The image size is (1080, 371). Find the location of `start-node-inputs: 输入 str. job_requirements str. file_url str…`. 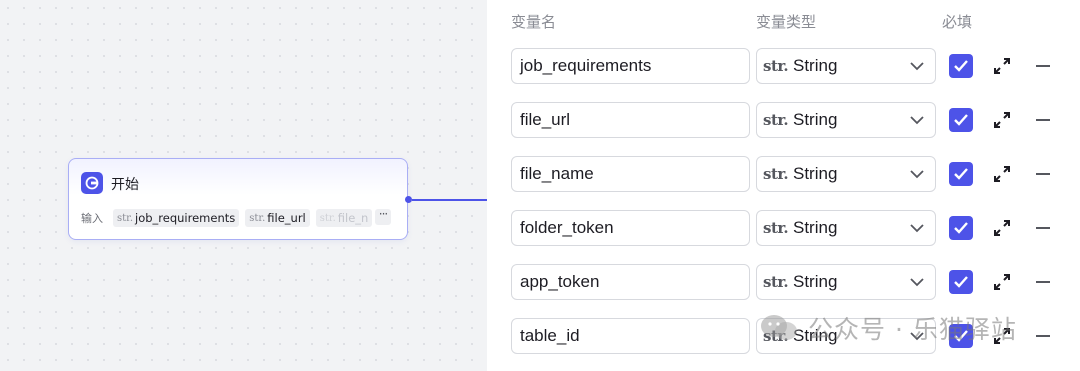

start-node-inputs: 输入 str. job_requirements str. file_url str… is located at coordinates (238, 218).